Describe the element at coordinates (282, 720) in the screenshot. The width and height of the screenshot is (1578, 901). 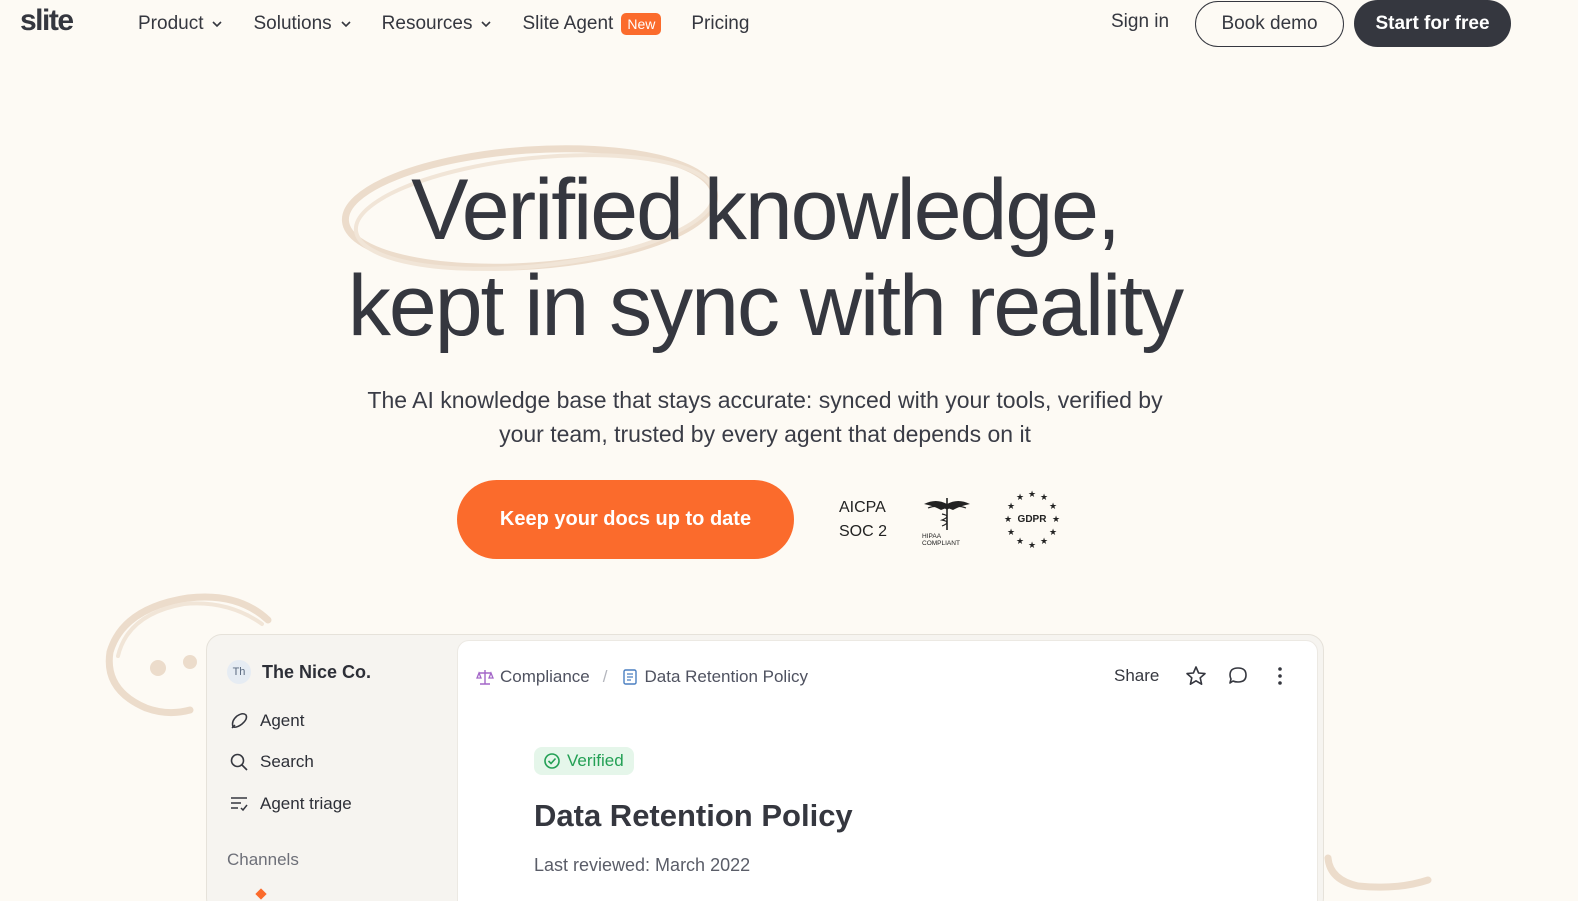
I see `sidebar-item-label: Agent` at that location.